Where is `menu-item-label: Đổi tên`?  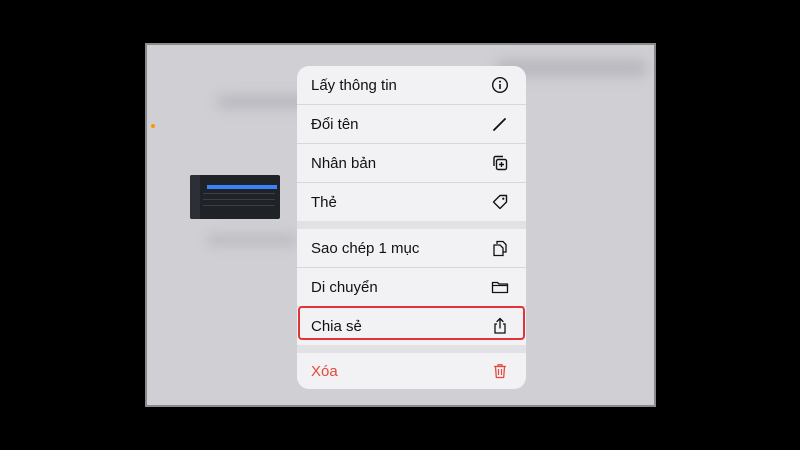
menu-item-label: Đổi tên is located at coordinates (335, 124).